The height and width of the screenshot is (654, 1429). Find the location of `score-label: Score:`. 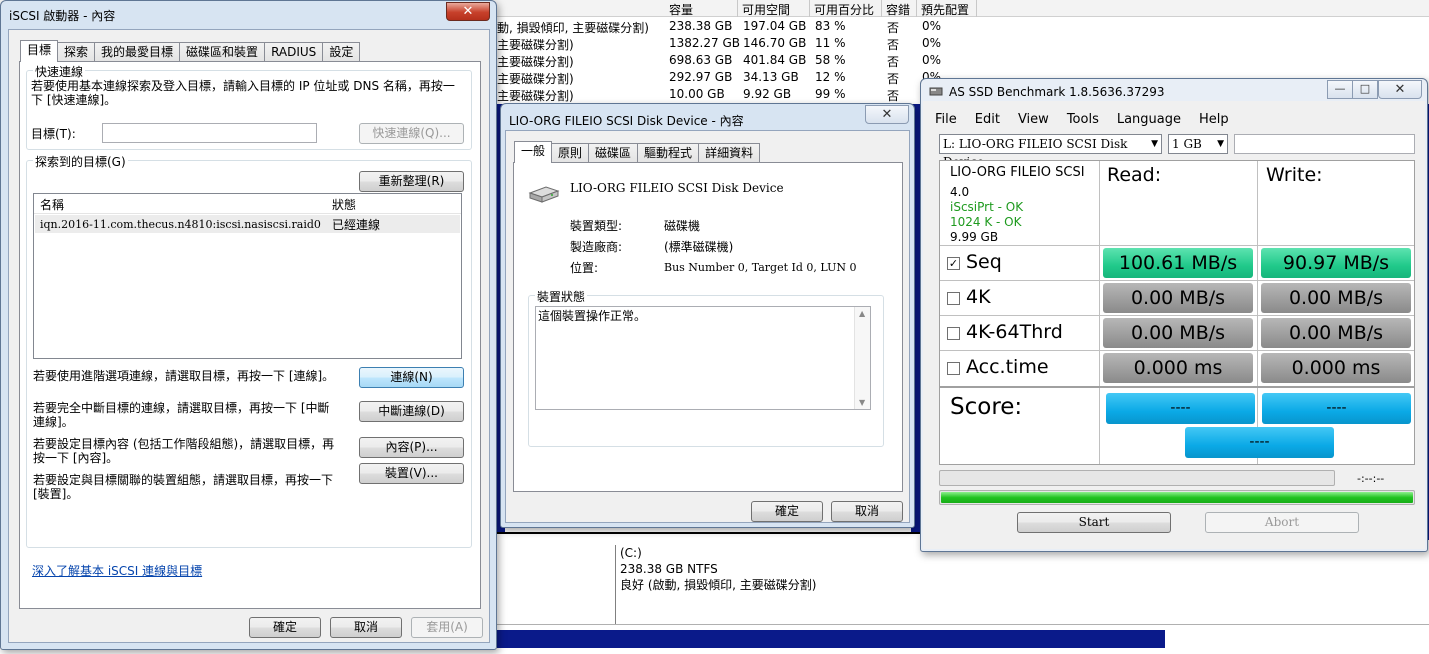

score-label: Score: is located at coordinates (986, 407).